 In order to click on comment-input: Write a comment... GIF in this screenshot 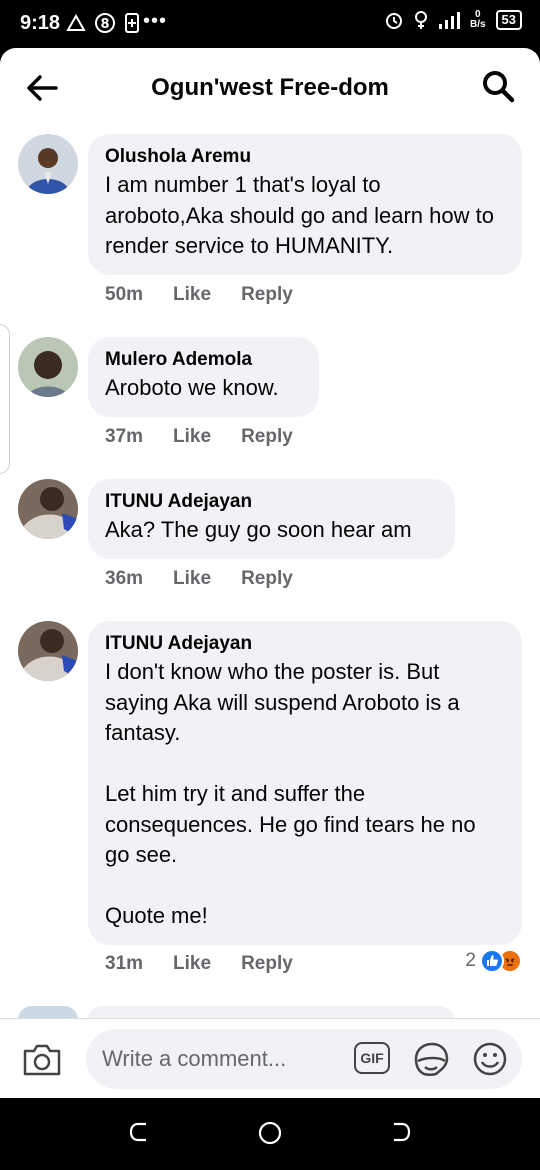, I will do `click(304, 1059)`.